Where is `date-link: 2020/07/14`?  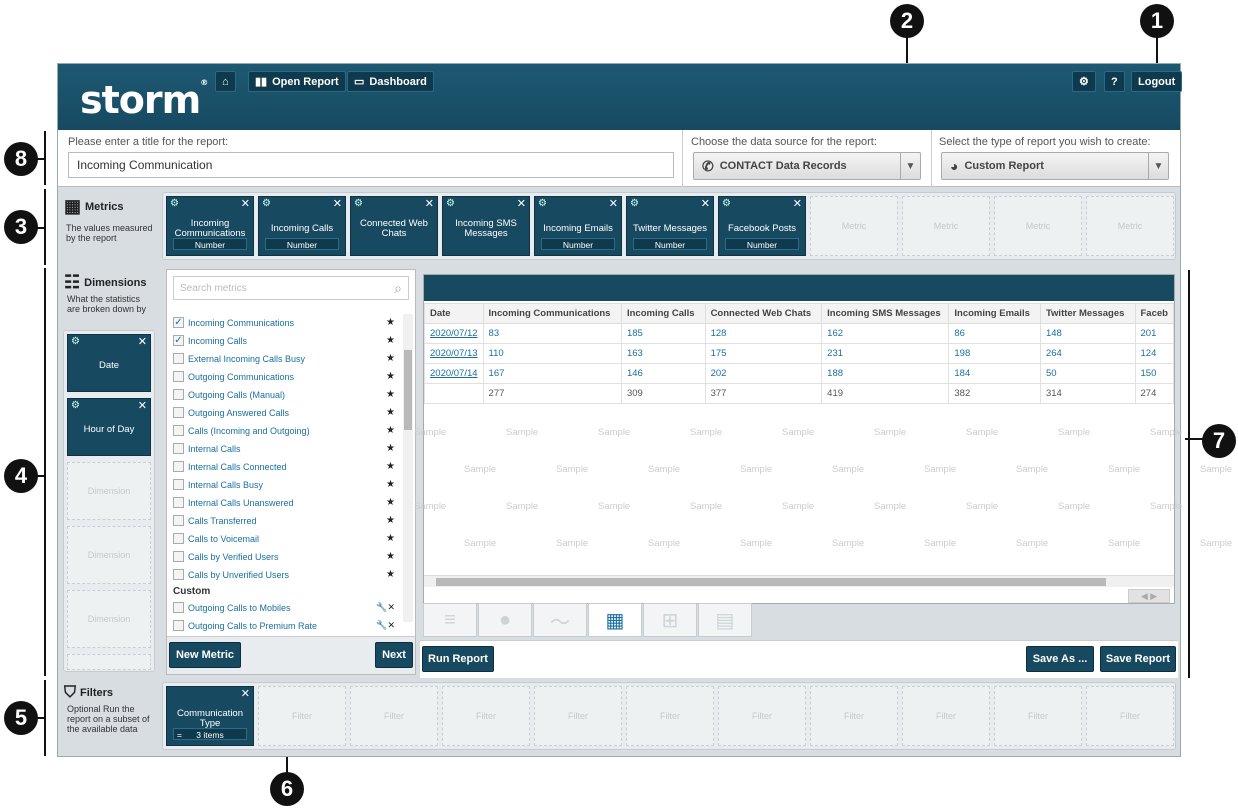
date-link: 2020/07/14 is located at coordinates (454, 373).